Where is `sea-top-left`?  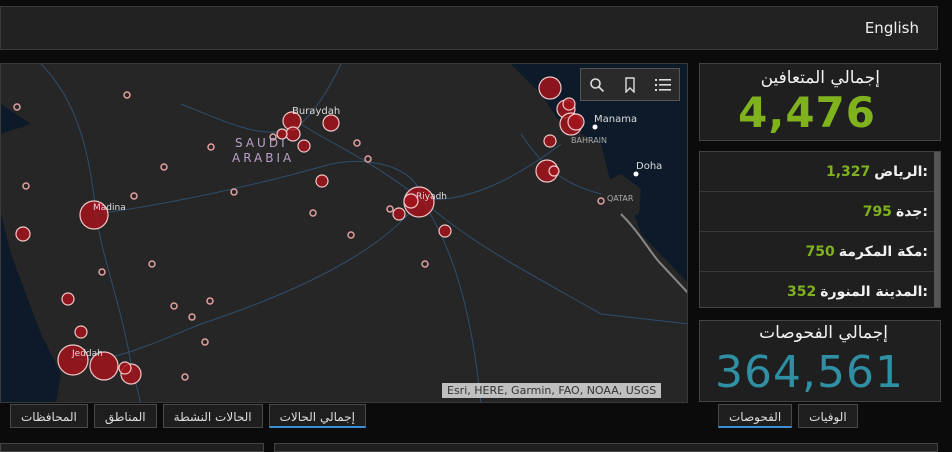
sea-top-left is located at coordinates (16, 119).